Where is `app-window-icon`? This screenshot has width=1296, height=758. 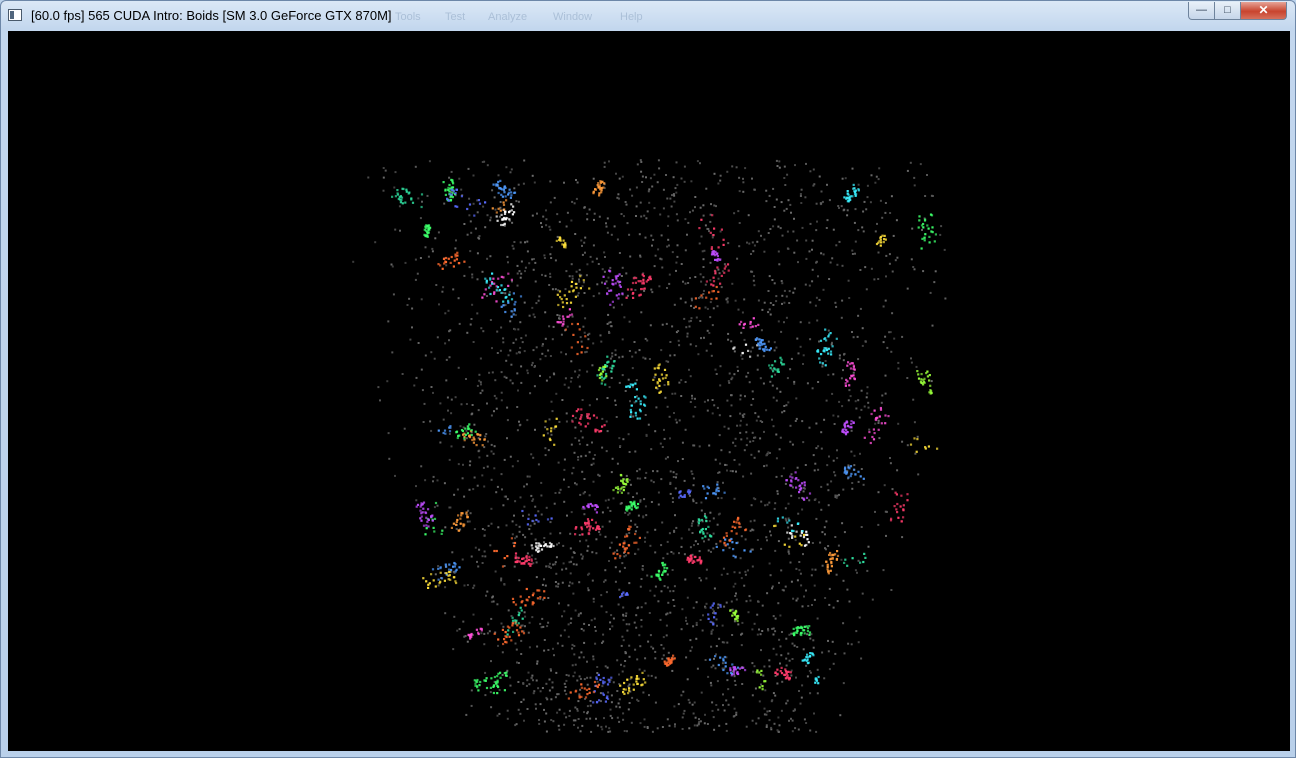 app-window-icon is located at coordinates (15, 15).